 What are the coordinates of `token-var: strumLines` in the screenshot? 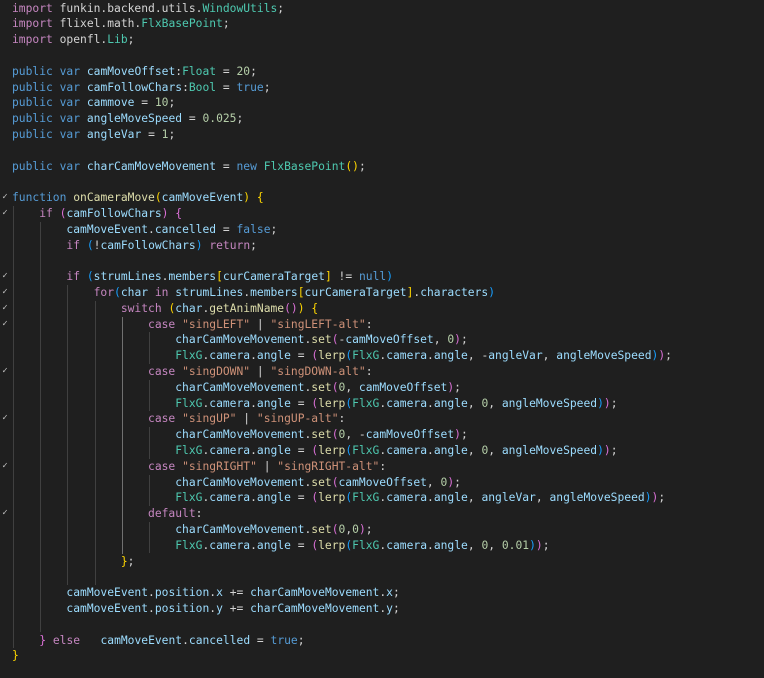 It's located at (209, 292).